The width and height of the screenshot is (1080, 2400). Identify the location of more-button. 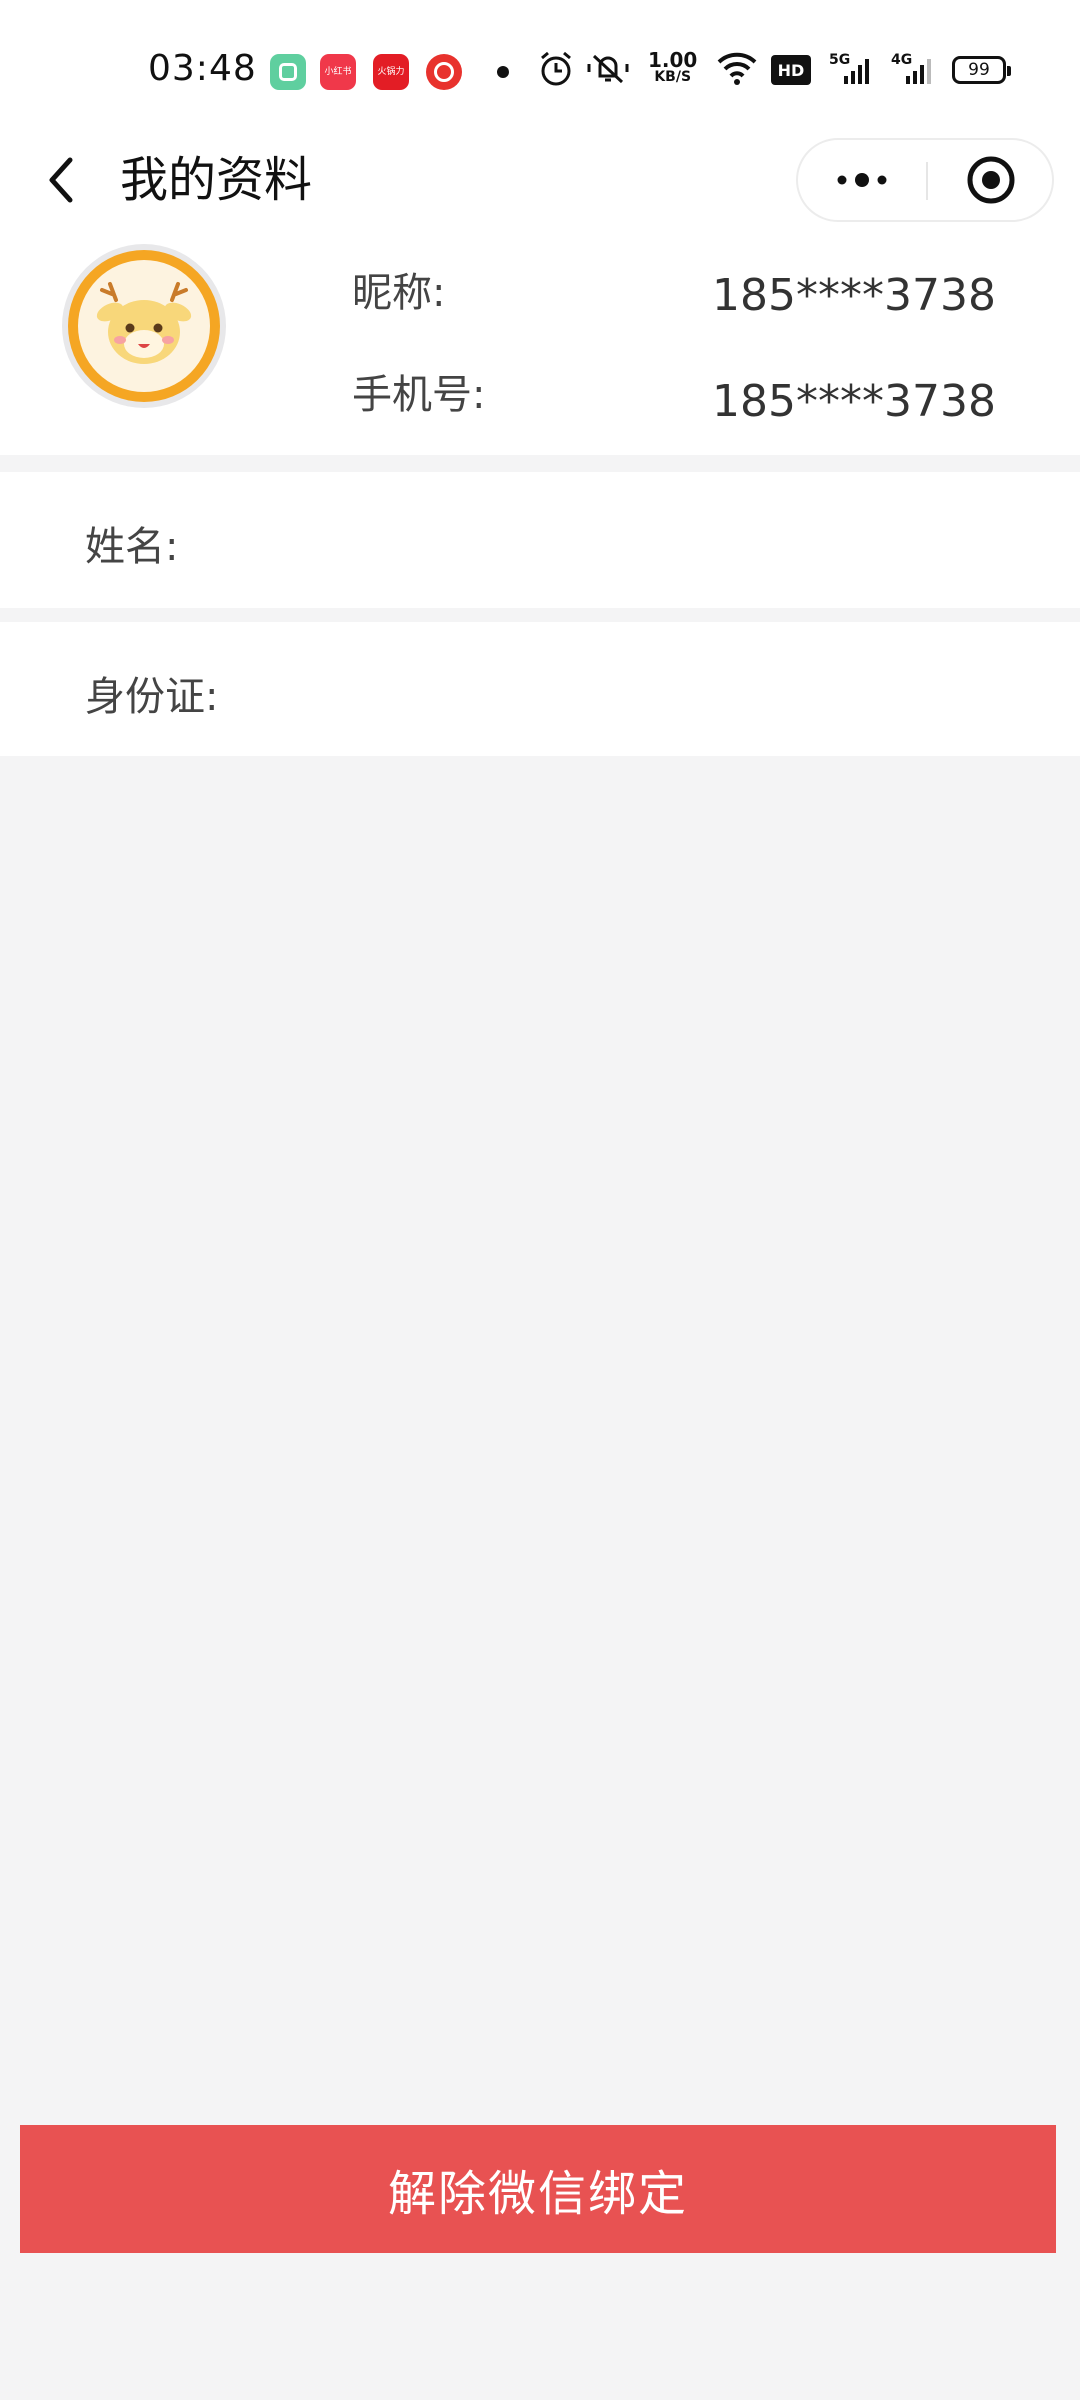
(862, 180).